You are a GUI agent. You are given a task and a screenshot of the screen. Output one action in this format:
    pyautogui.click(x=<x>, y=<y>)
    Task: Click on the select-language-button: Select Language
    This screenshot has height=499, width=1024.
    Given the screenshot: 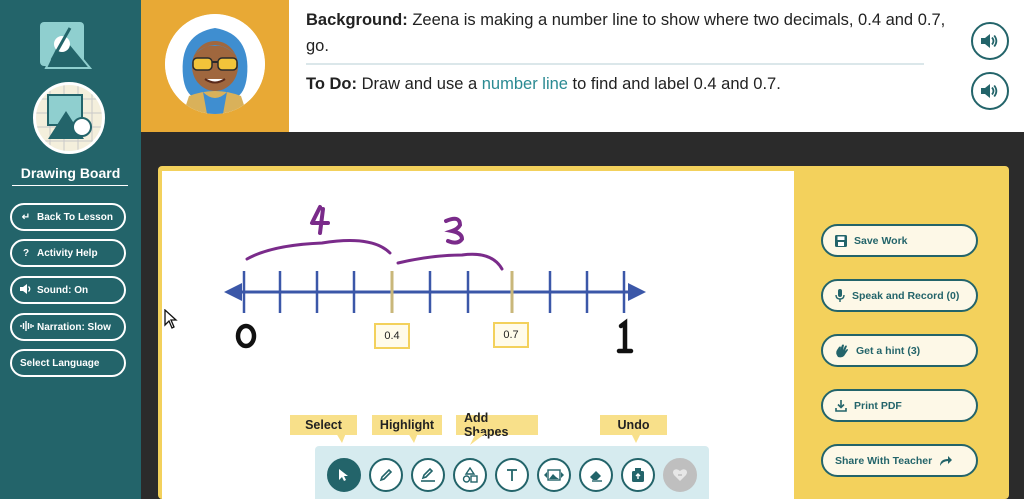 What is the action you would take?
    pyautogui.click(x=68, y=363)
    